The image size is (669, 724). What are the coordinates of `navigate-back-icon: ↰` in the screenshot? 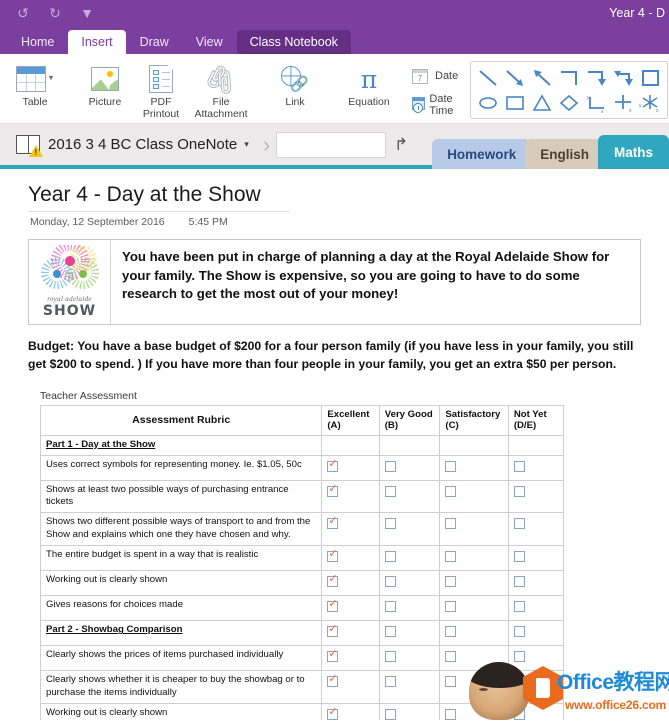 It's located at (401, 145).